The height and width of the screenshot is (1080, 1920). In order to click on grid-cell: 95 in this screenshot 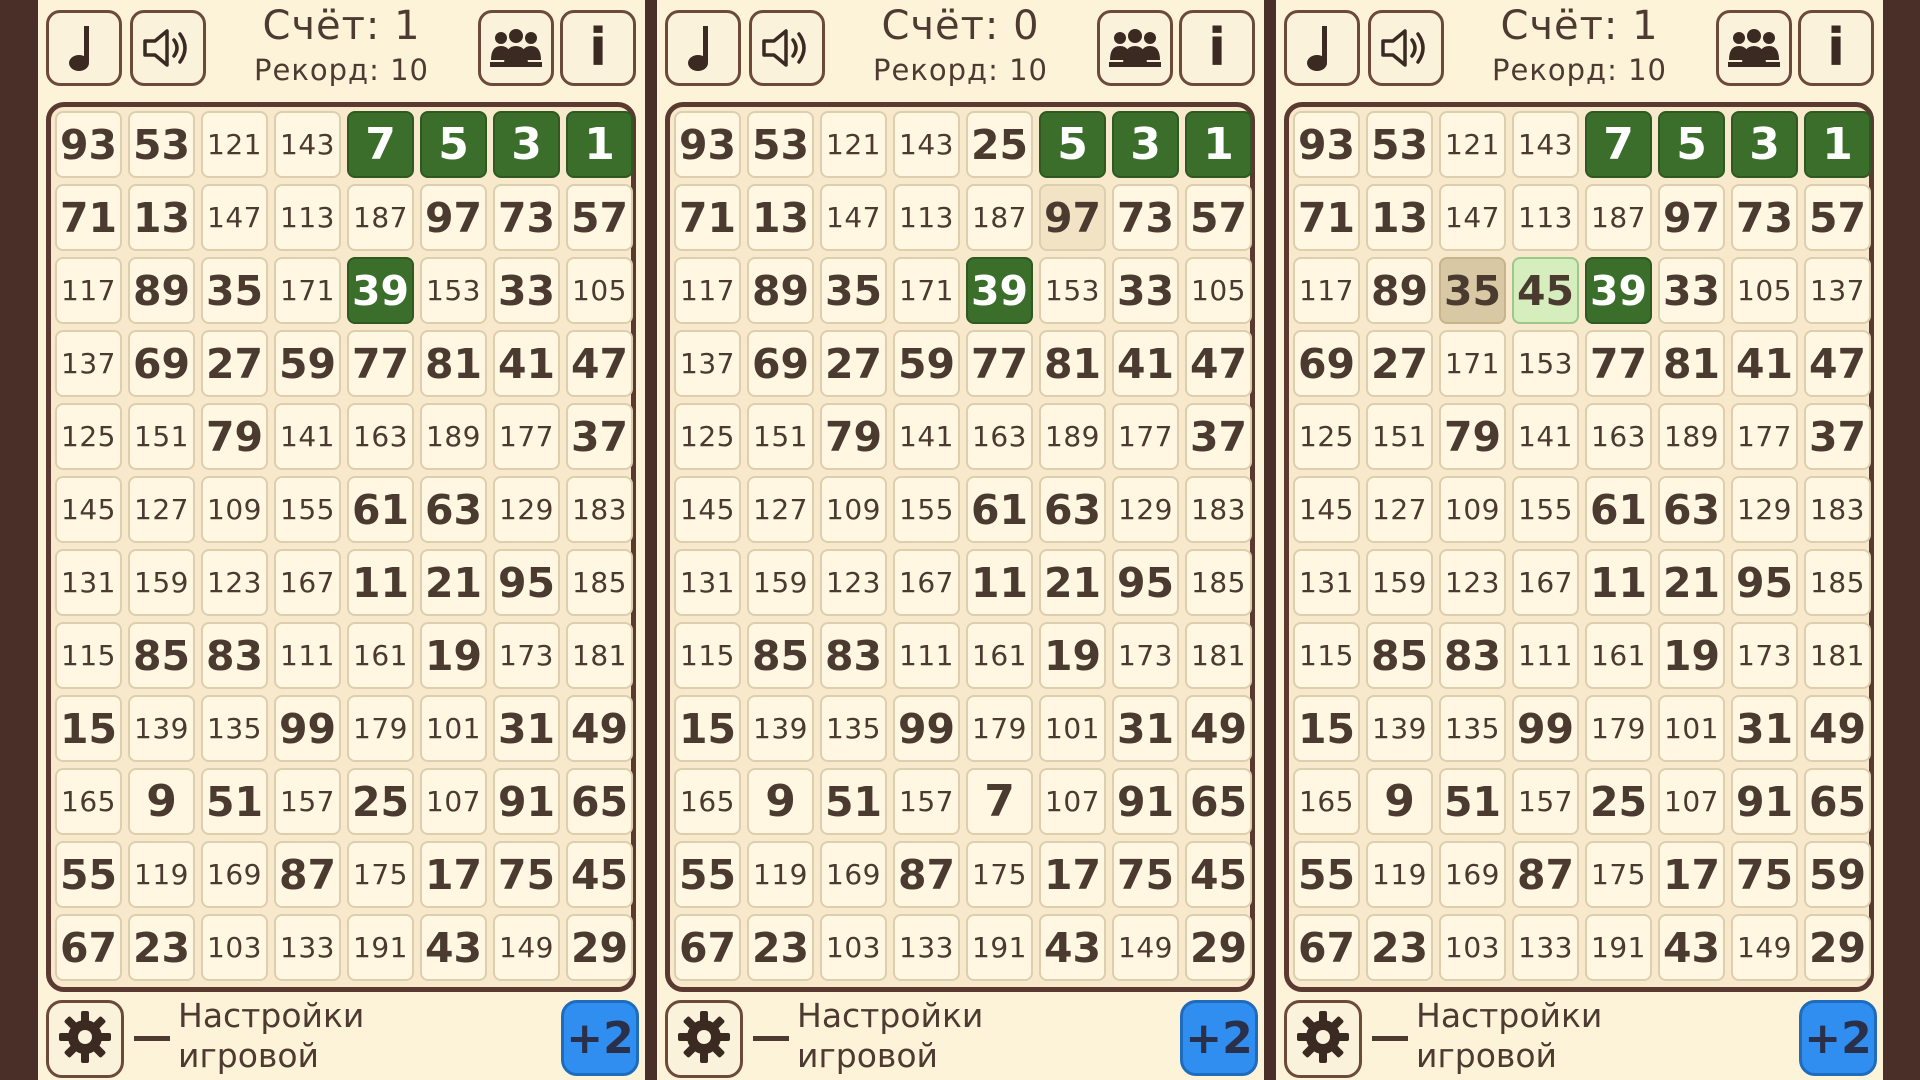, I will do `click(1764, 582)`.